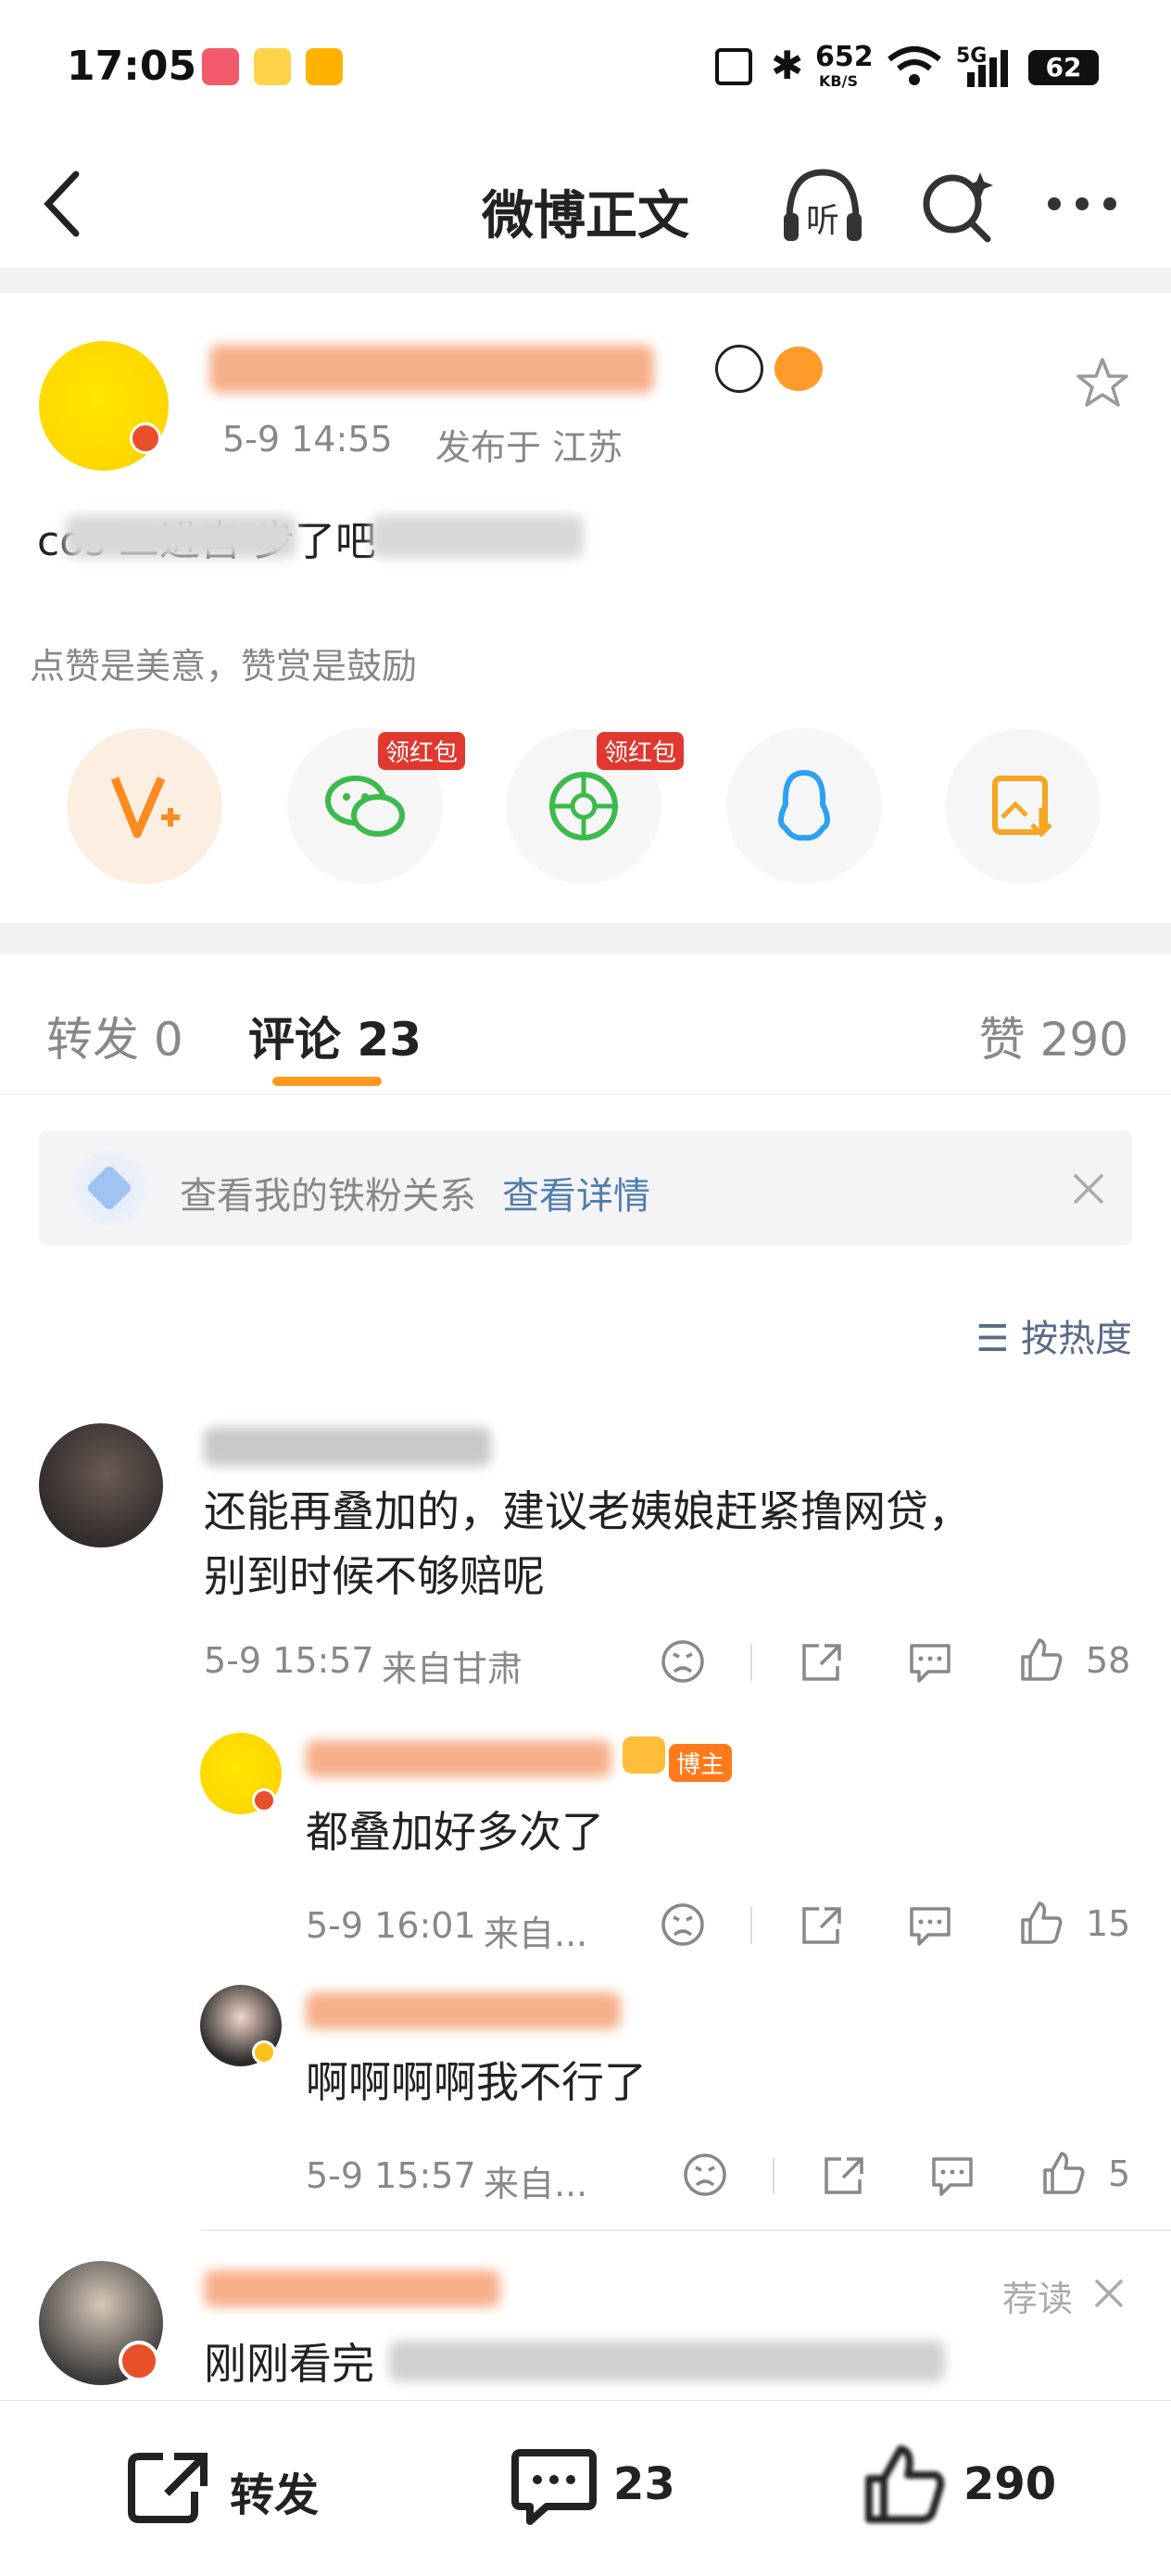 The height and width of the screenshot is (2576, 1171). I want to click on listen-button: 听, so click(823, 205).